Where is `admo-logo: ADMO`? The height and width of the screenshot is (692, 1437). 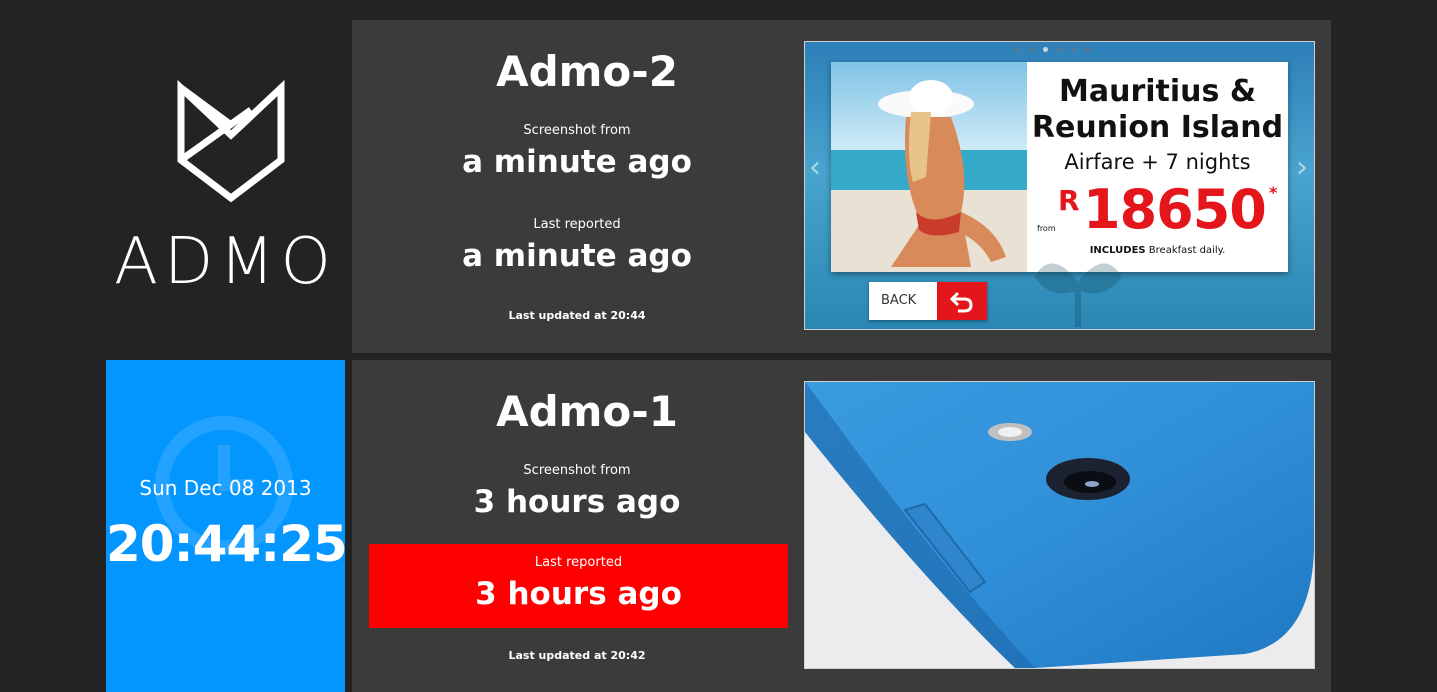 admo-logo: ADMO is located at coordinates (225, 186).